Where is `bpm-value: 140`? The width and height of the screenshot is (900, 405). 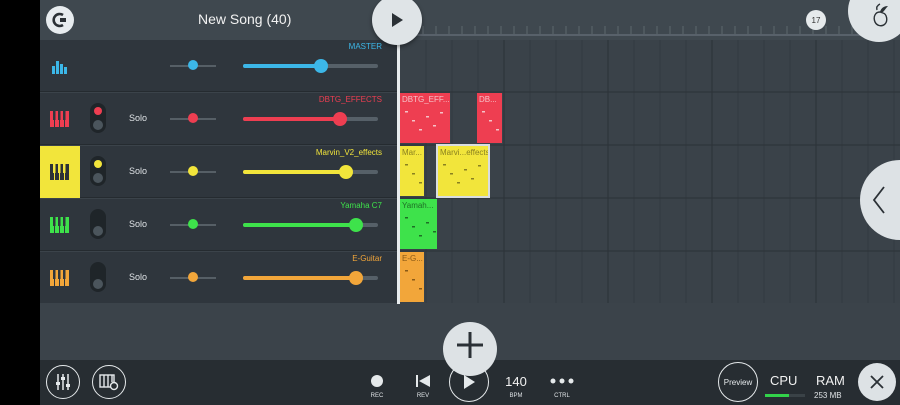 bpm-value: 140 is located at coordinates (516, 381).